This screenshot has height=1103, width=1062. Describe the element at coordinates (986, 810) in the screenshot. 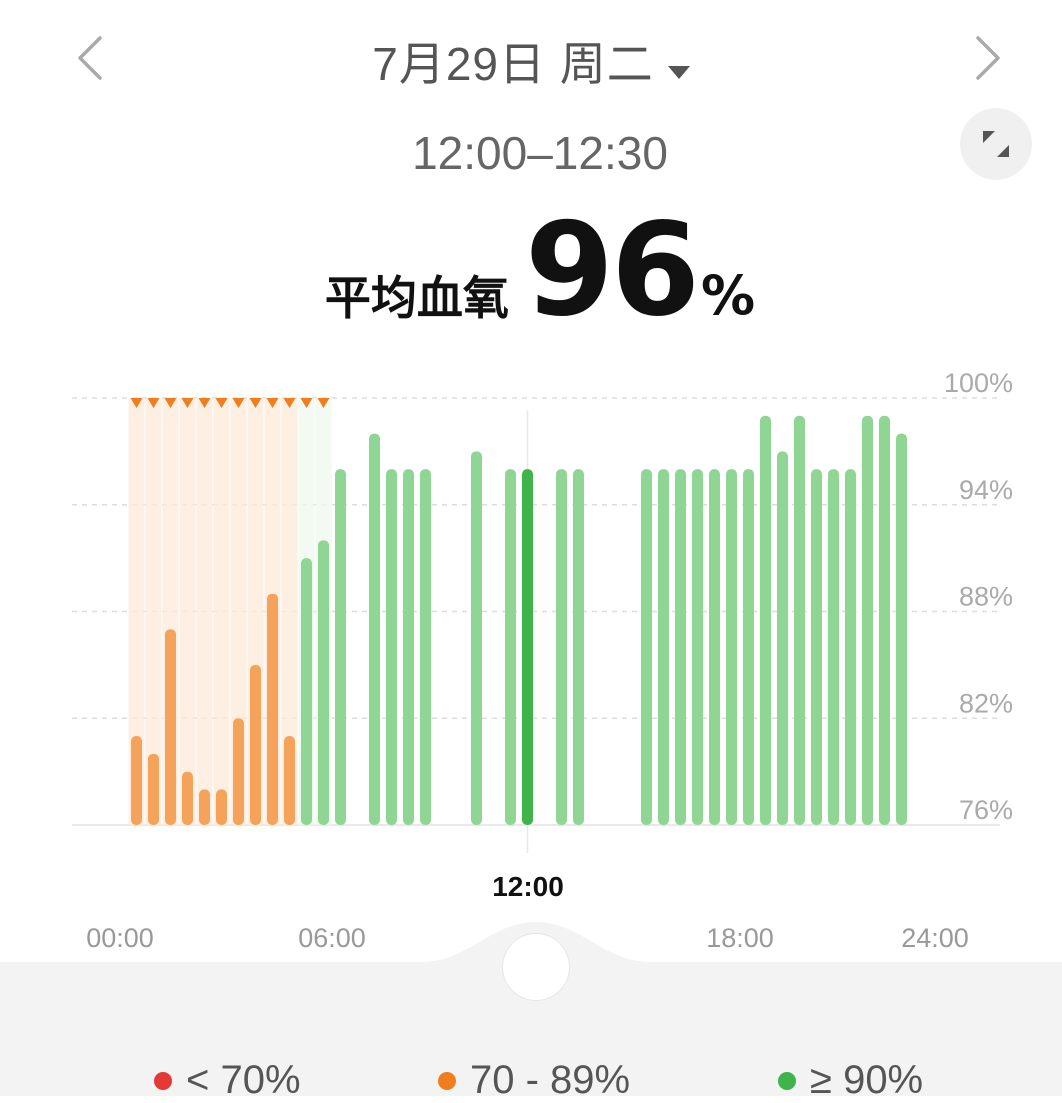

I see `y-tick-label: 76%` at that location.